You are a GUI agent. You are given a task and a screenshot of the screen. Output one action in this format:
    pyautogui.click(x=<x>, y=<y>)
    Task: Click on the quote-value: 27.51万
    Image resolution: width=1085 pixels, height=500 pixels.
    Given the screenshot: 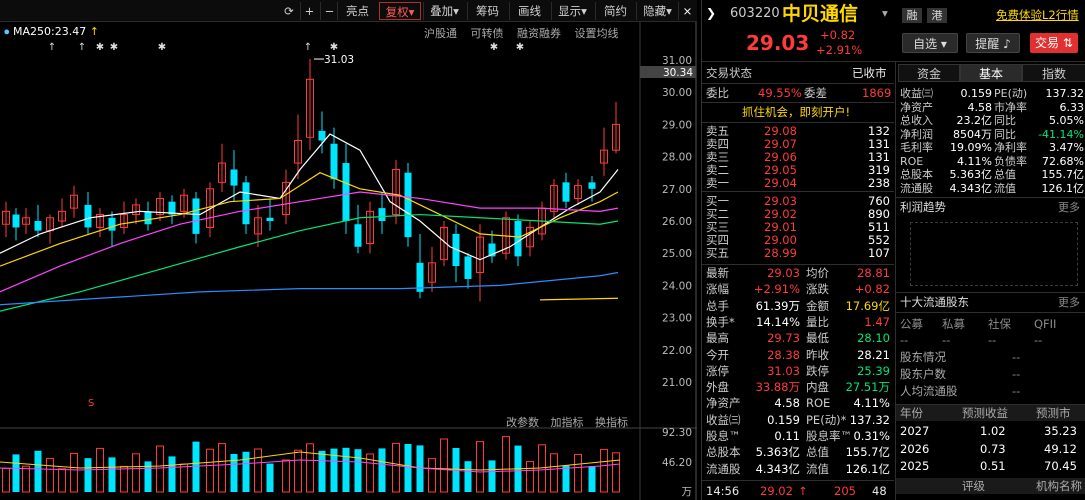 What is the action you would take?
    pyautogui.click(x=867, y=387)
    